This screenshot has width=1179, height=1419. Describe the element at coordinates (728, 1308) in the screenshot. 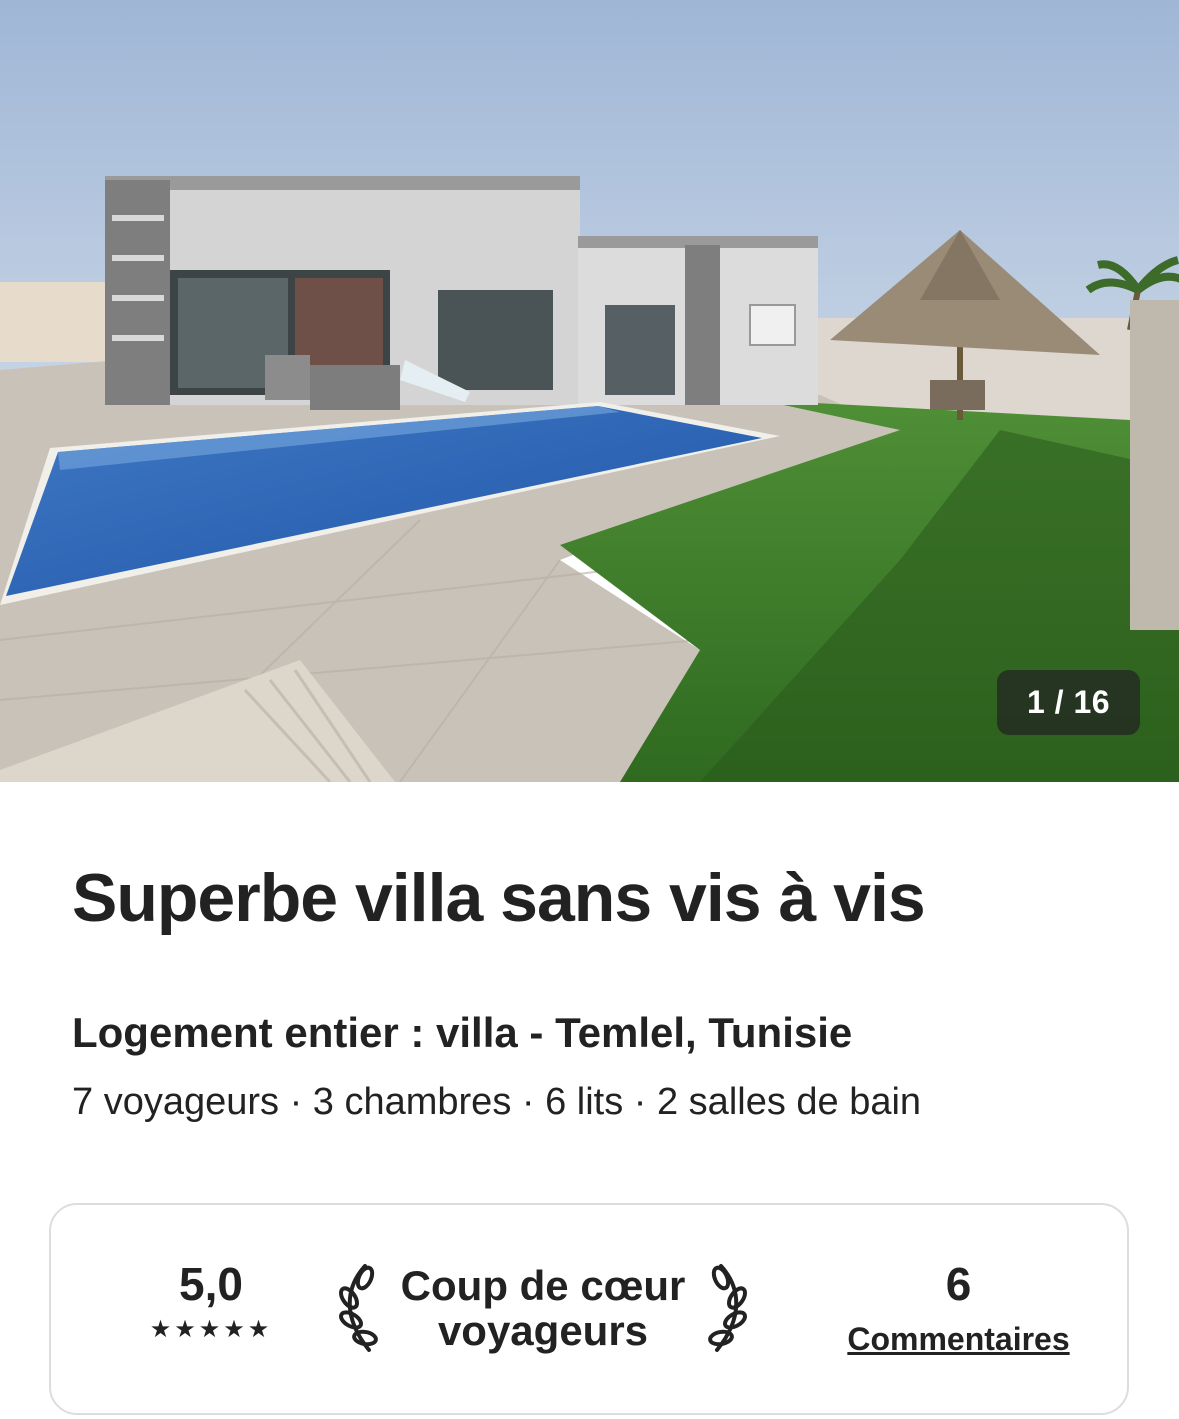

I see `laurel-right-icon` at that location.